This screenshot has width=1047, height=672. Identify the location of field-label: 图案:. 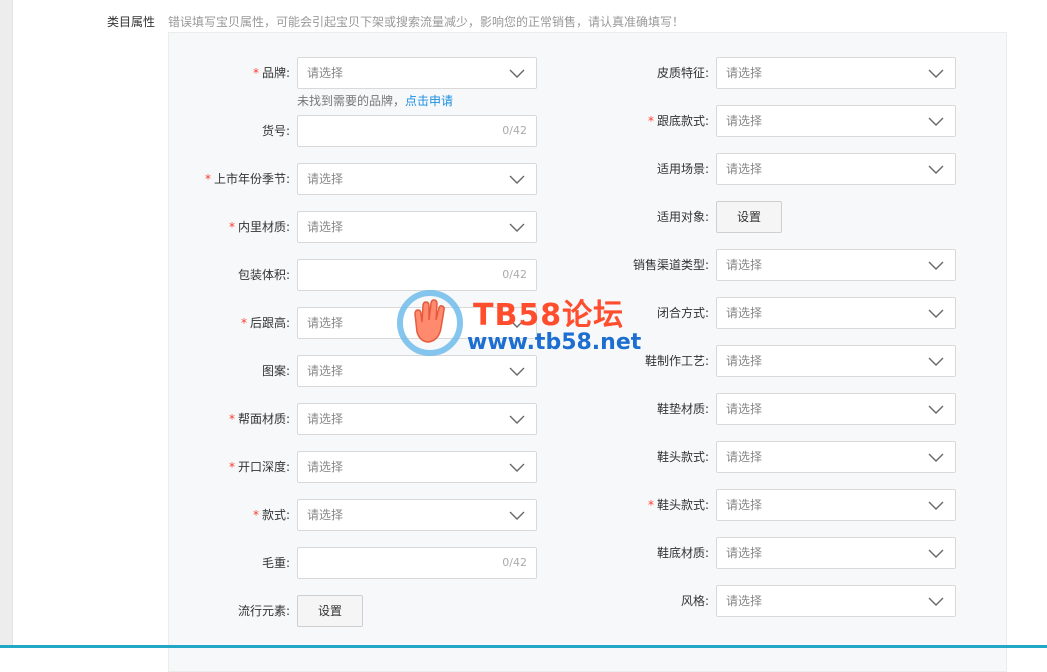
(235, 371).